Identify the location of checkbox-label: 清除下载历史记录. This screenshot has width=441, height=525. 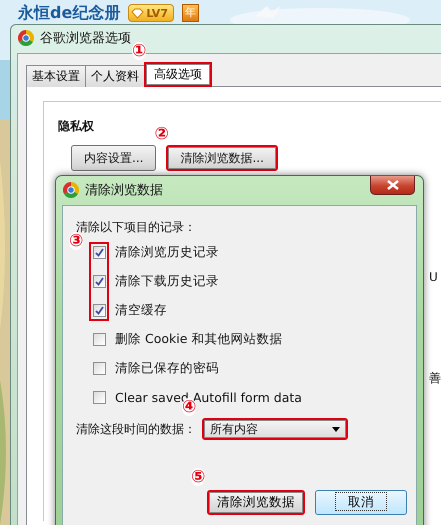
(167, 281).